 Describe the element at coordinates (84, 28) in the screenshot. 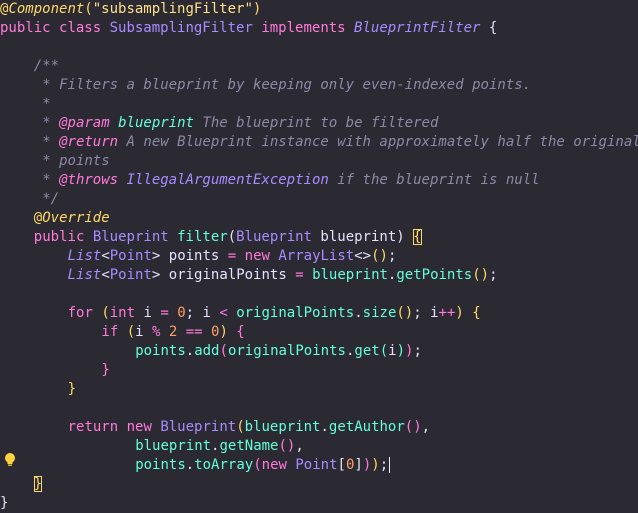

I see `code-token: class` at that location.